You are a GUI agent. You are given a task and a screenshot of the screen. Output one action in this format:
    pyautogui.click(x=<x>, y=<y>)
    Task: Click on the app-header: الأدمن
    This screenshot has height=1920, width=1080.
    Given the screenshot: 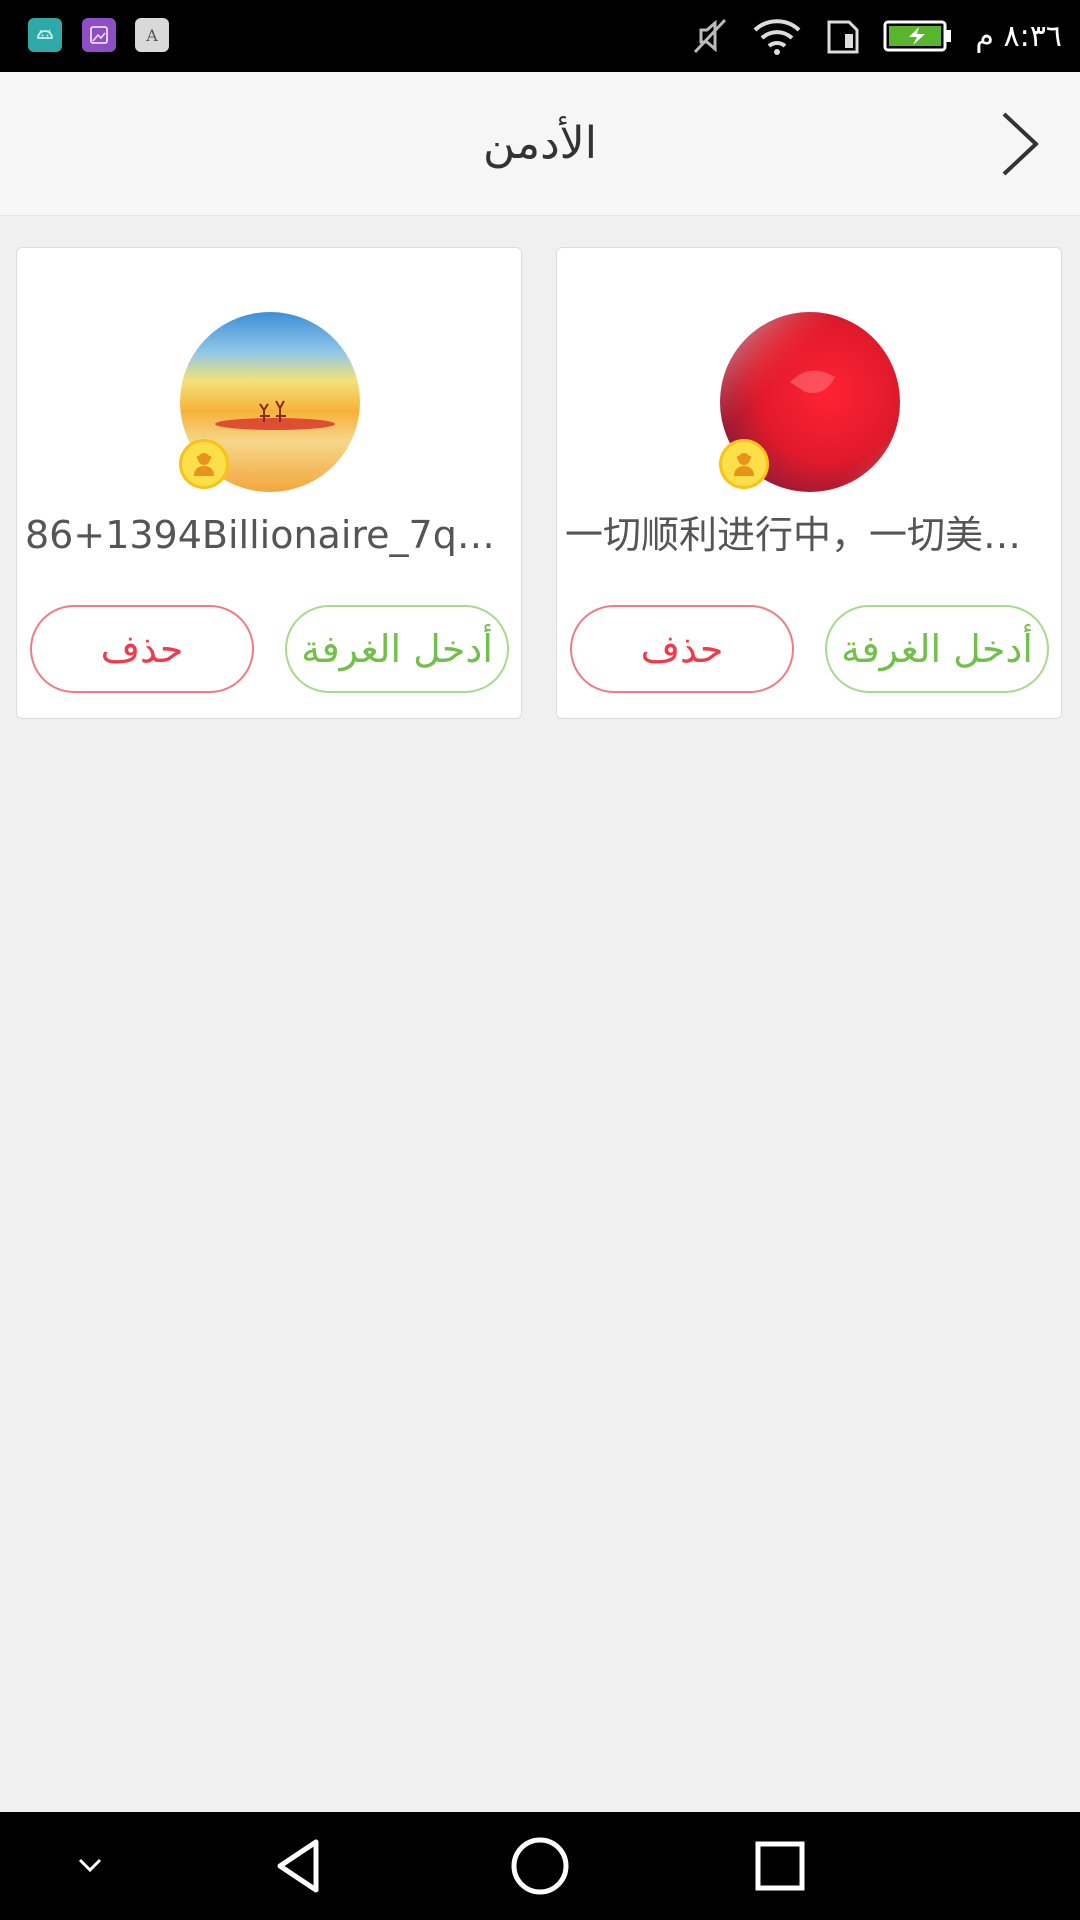 What is the action you would take?
    pyautogui.click(x=540, y=144)
    